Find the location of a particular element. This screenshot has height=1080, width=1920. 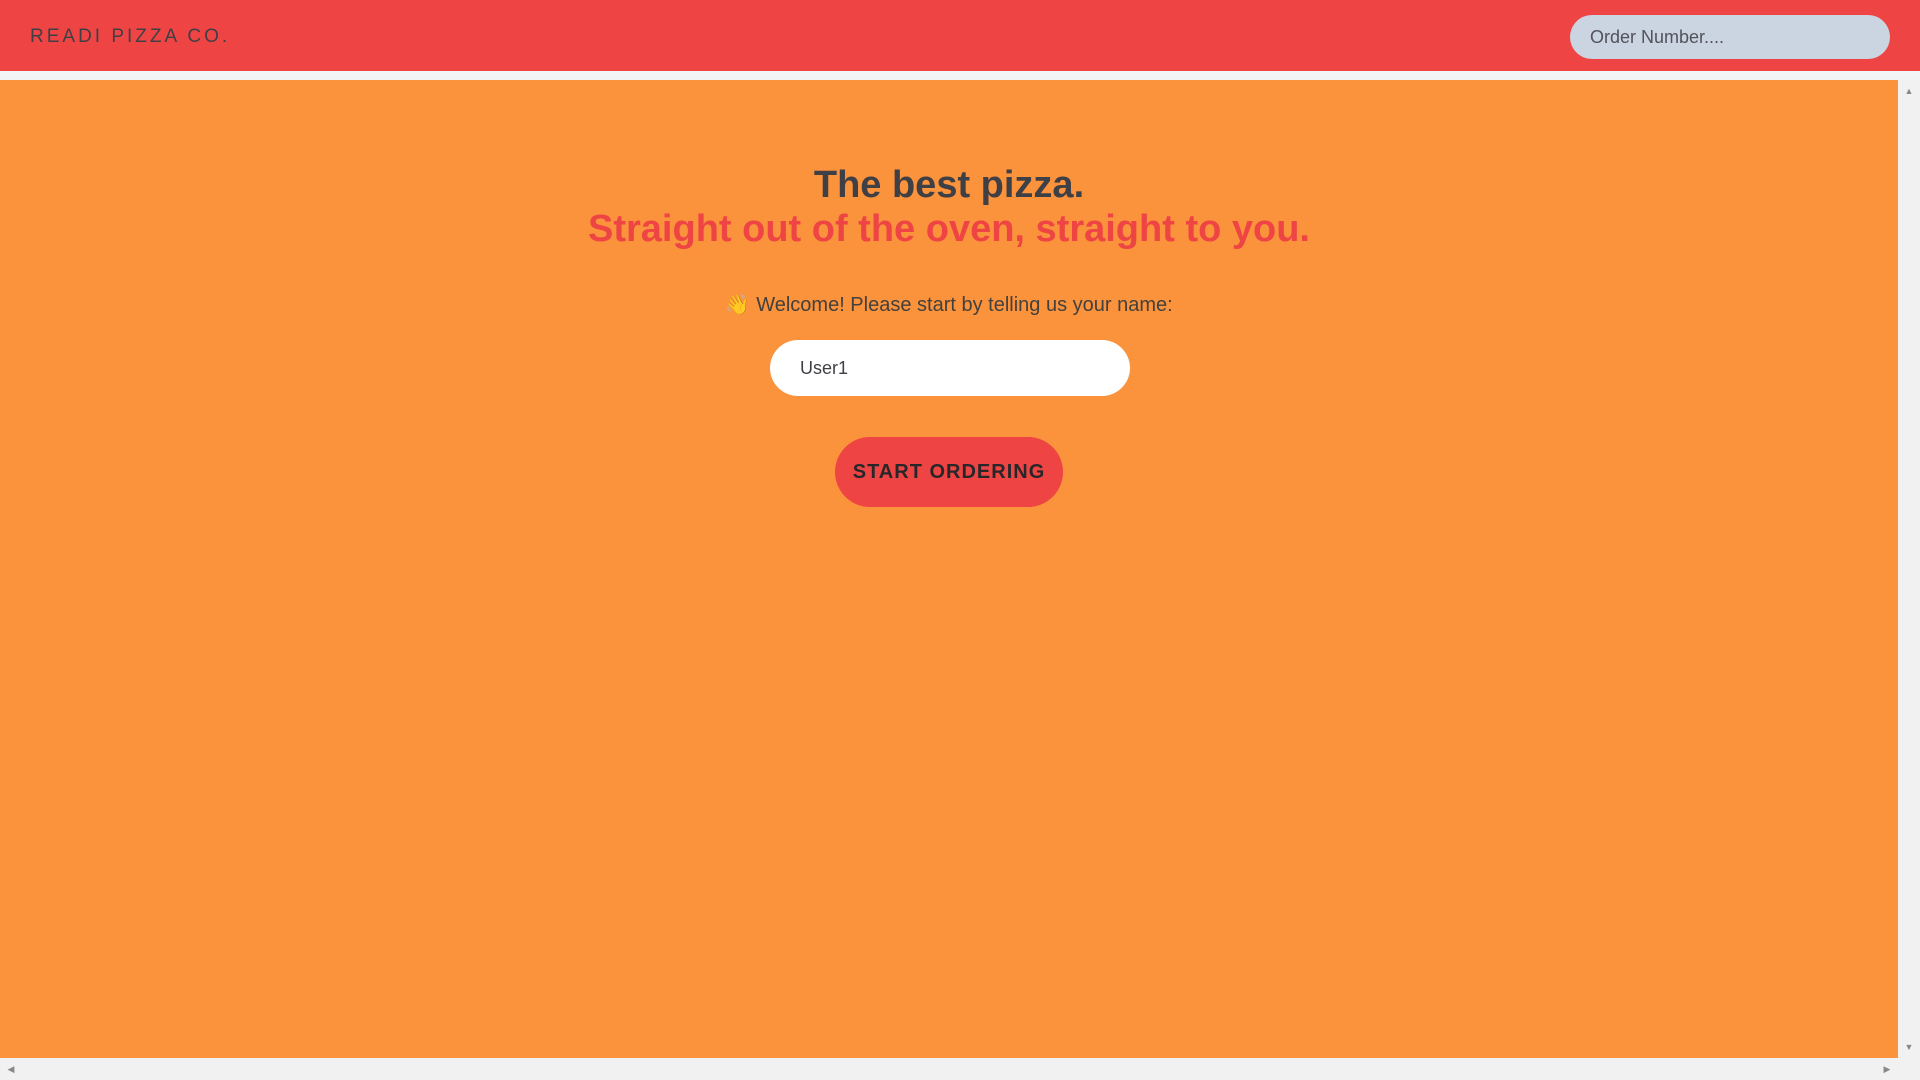

top-nav-bar: READI PIZZA CO. is located at coordinates (960, 37).